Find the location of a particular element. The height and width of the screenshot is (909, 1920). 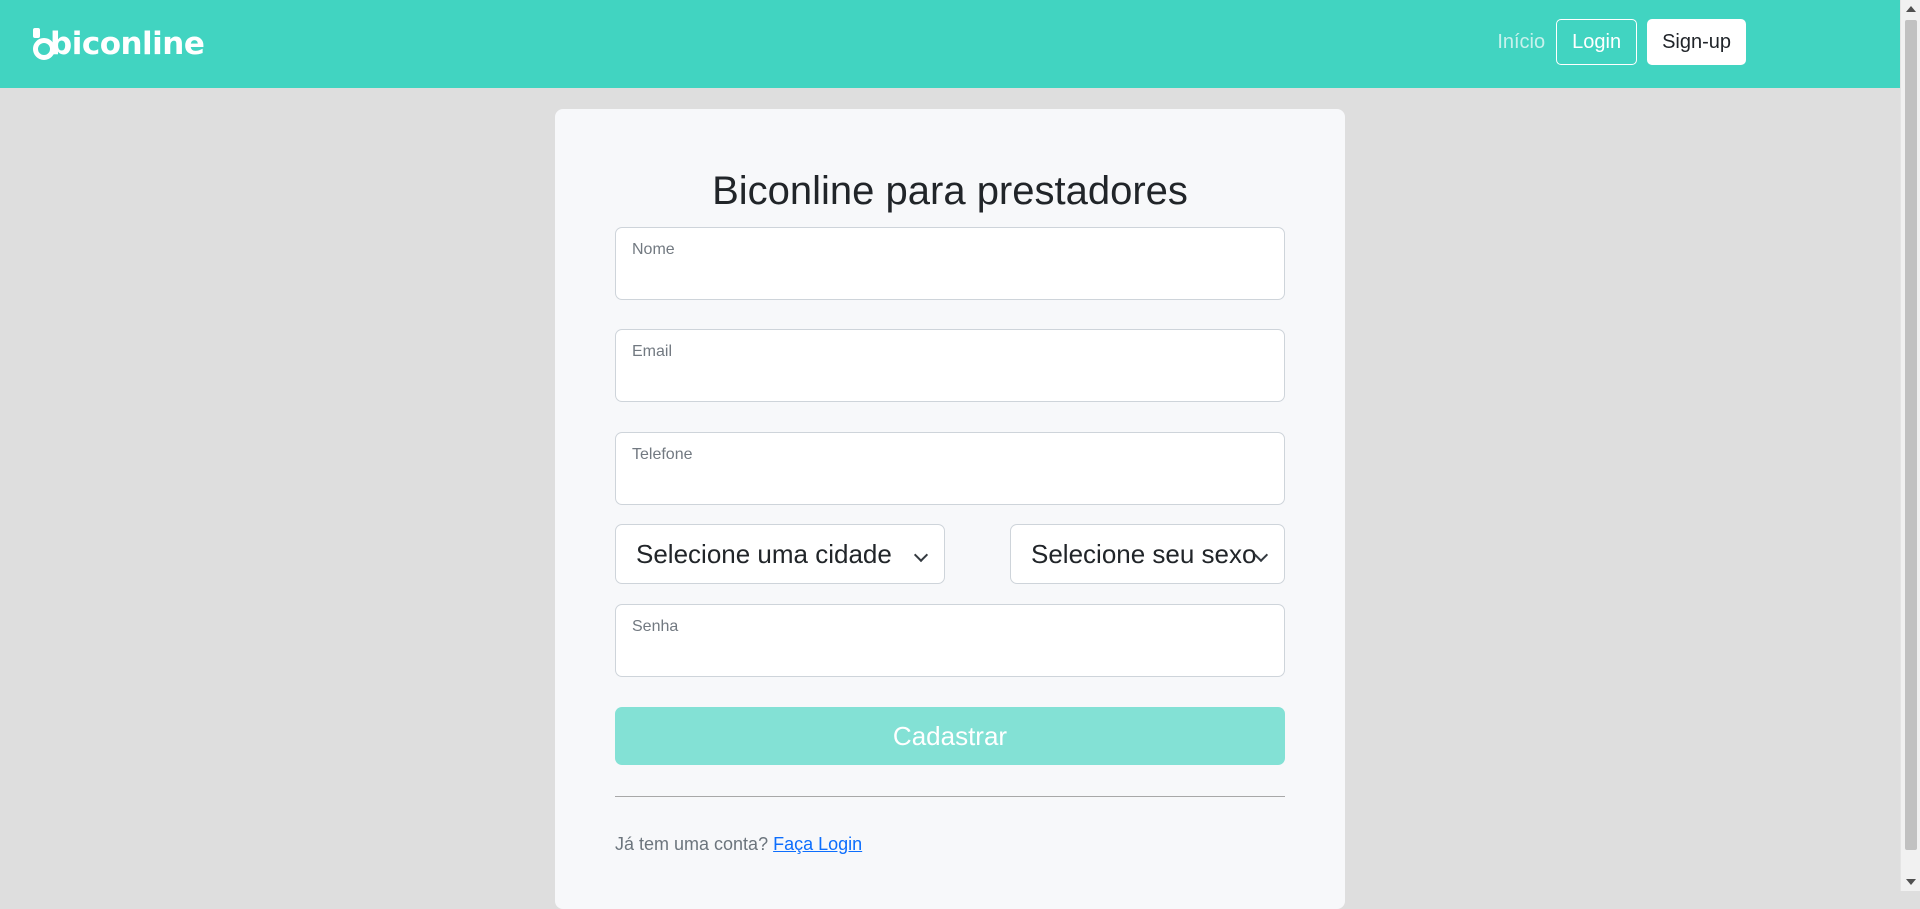

brand-logo-text: biconline is located at coordinates (127, 44).